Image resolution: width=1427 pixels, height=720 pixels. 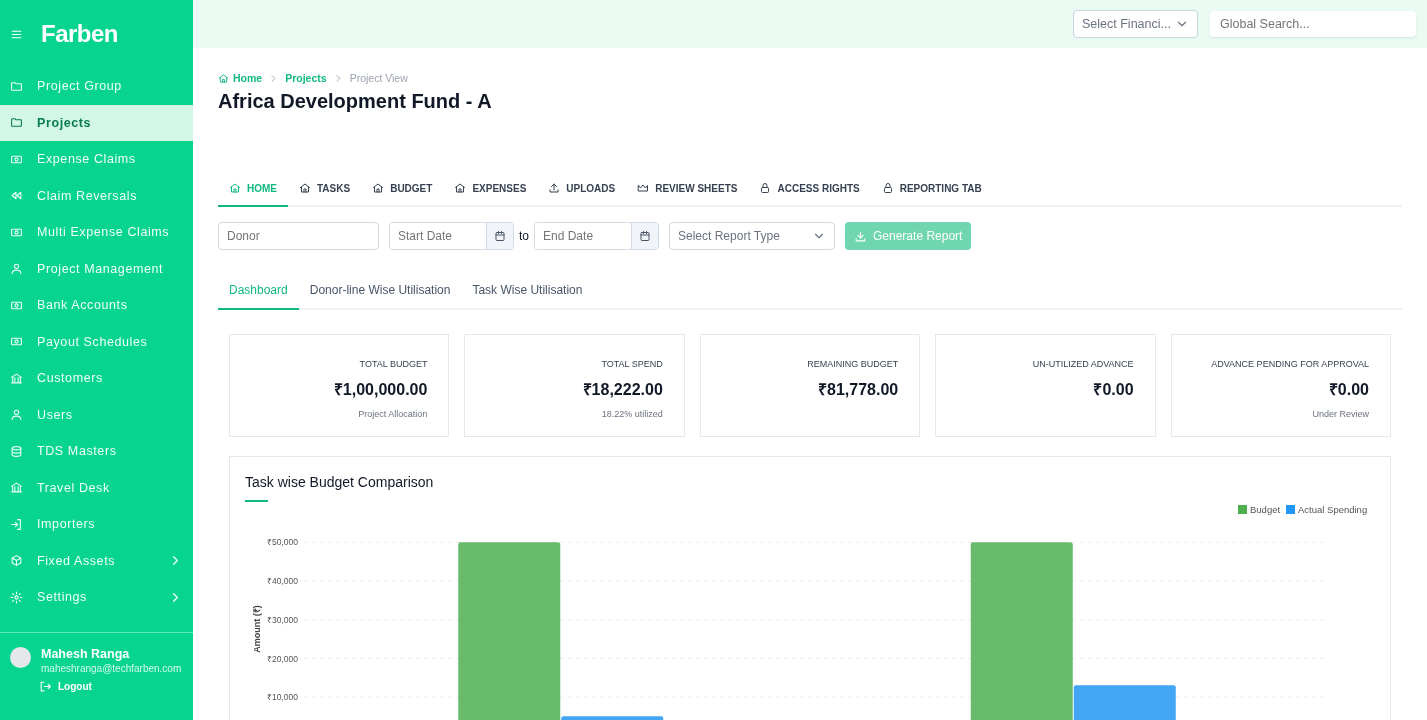 What do you see at coordinates (306, 78) in the screenshot?
I see `breadcrumb-link: Projects` at bounding box center [306, 78].